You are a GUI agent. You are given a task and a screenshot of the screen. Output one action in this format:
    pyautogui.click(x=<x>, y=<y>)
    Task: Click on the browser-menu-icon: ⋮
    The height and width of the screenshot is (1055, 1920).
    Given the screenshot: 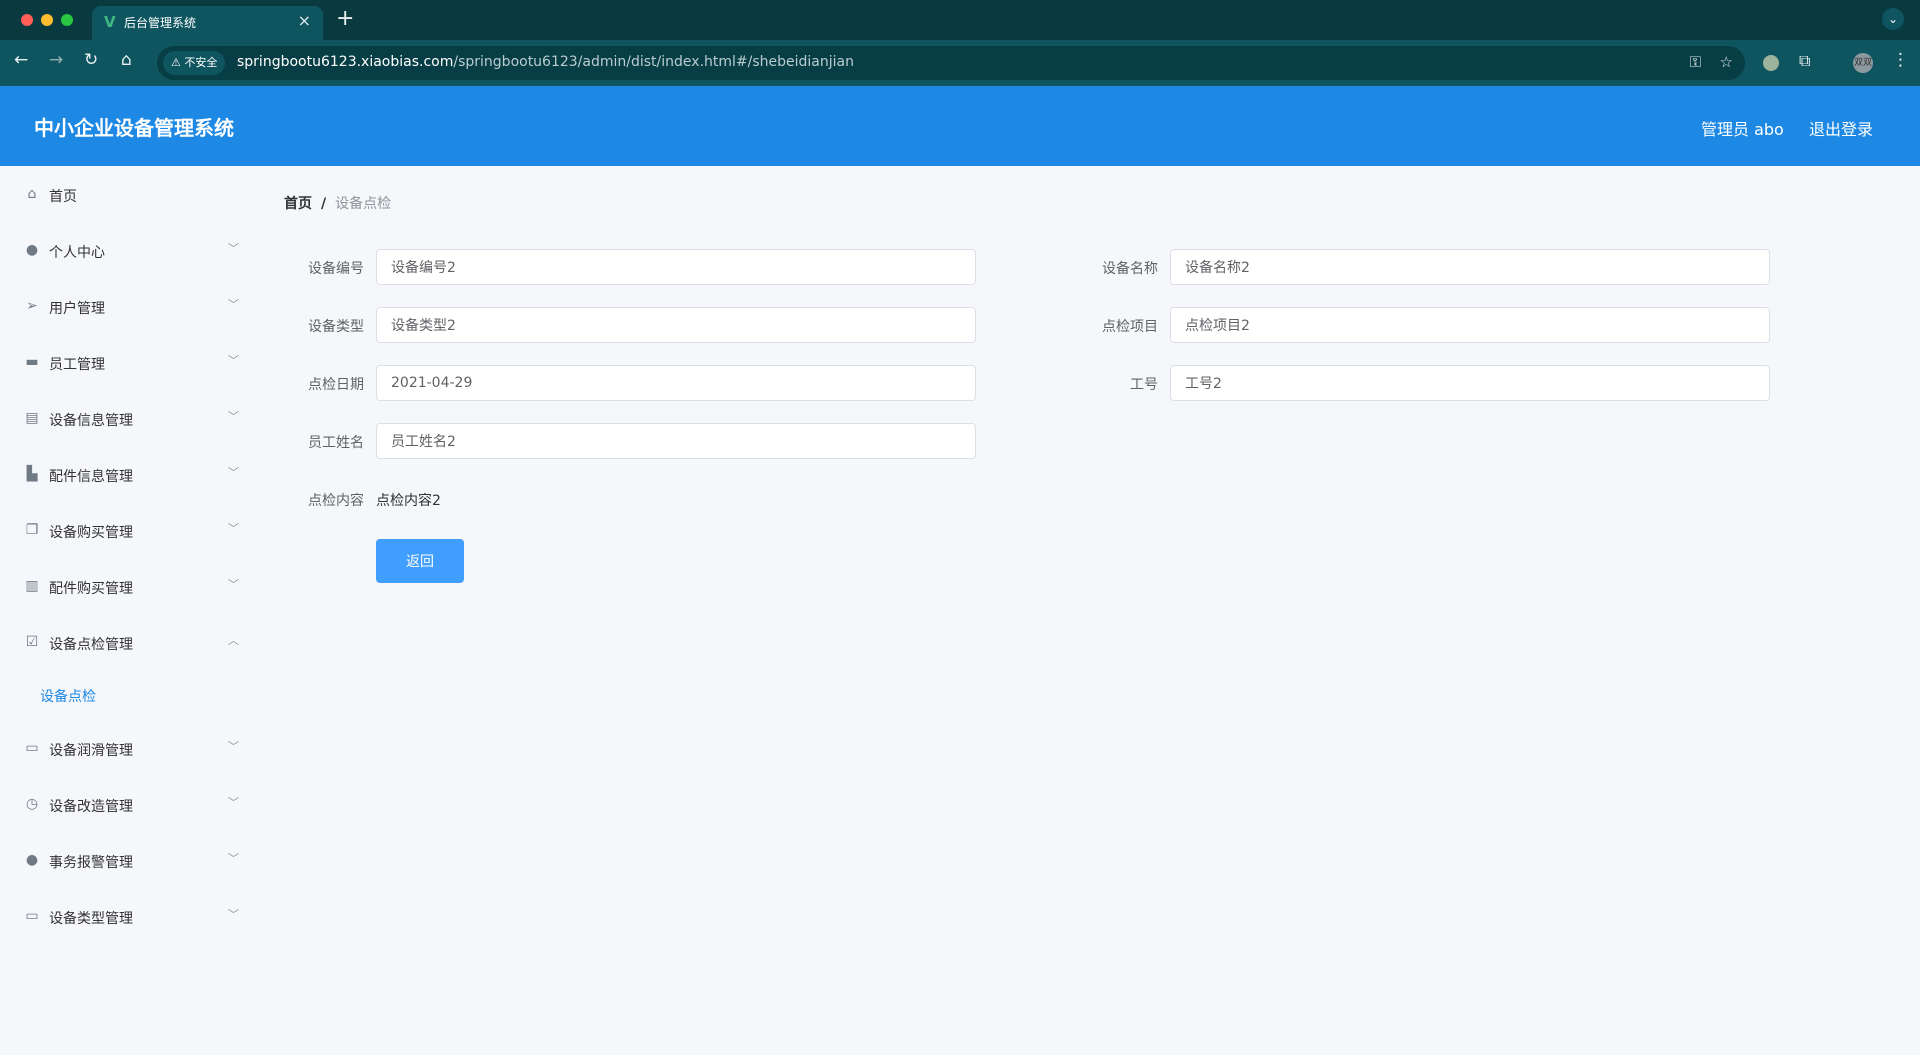 What is the action you would take?
    pyautogui.click(x=1900, y=60)
    